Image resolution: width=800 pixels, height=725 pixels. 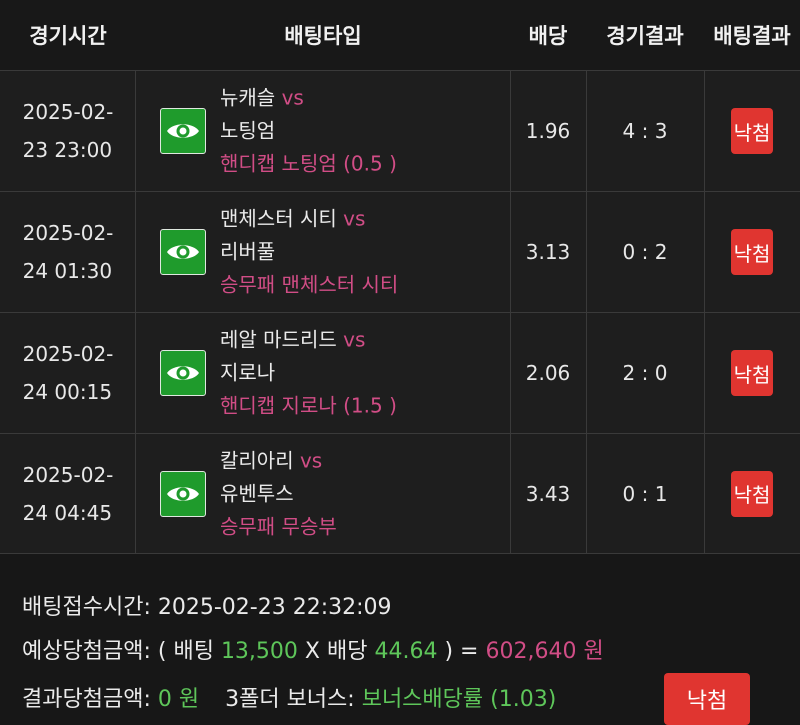 I want to click on match-datetime: 2025-02- 24 00:15, so click(x=68, y=373).